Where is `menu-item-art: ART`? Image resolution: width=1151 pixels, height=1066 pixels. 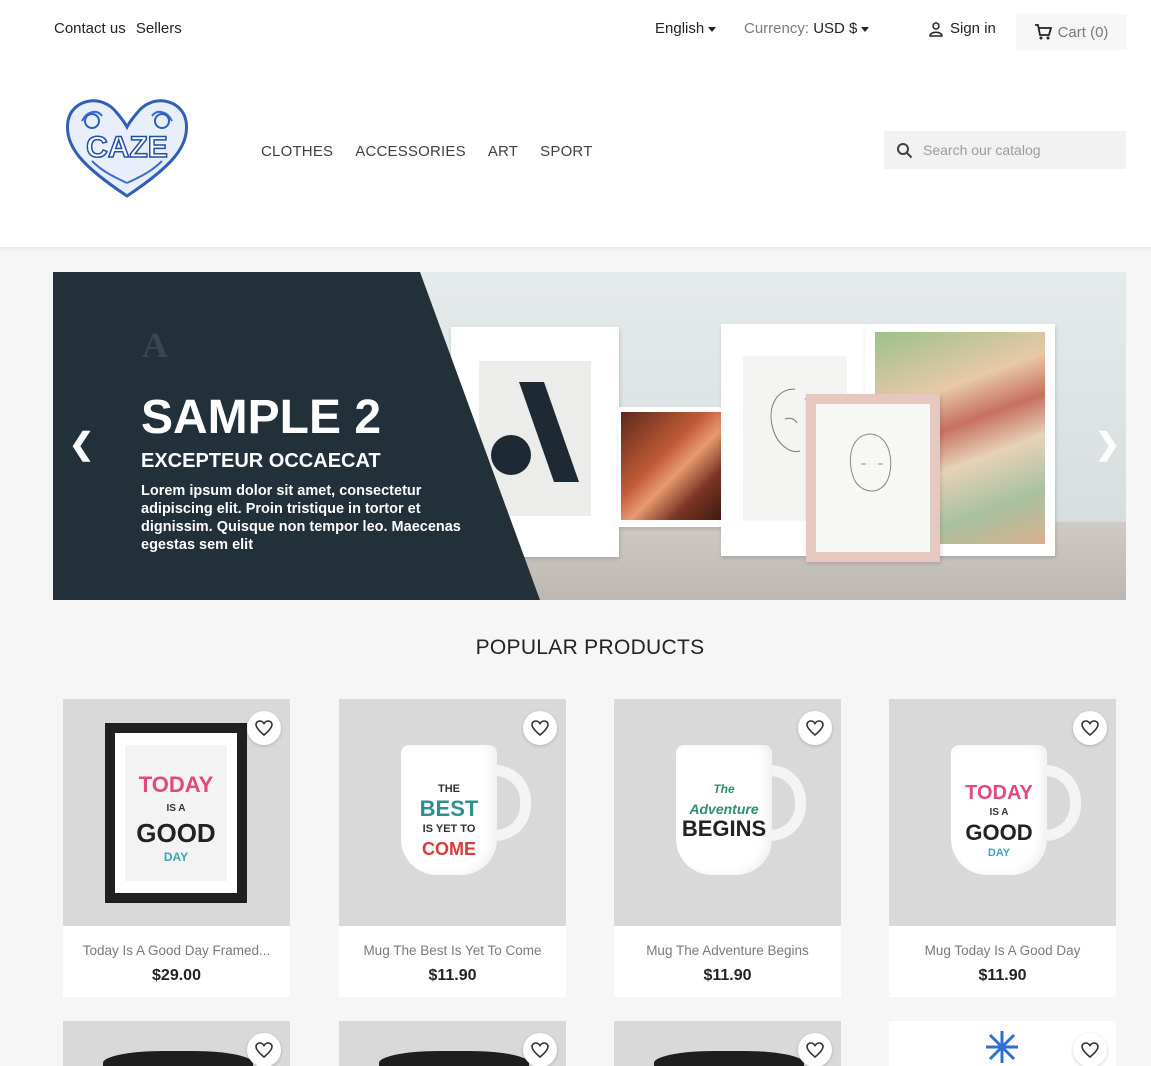 menu-item-art: ART is located at coordinates (503, 151).